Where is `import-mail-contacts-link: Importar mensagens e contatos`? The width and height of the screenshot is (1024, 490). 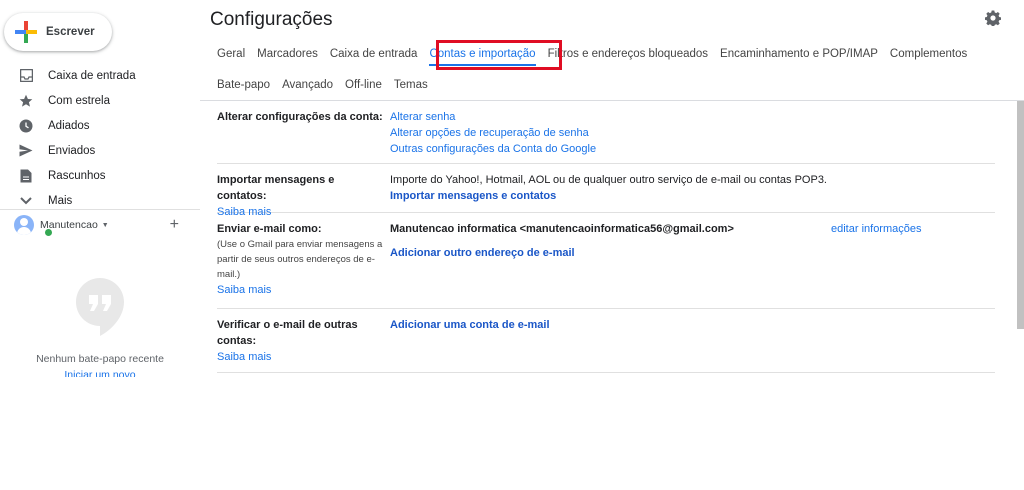
import-mail-contacts-link: Importar mensagens e contatos is located at coordinates (608, 196).